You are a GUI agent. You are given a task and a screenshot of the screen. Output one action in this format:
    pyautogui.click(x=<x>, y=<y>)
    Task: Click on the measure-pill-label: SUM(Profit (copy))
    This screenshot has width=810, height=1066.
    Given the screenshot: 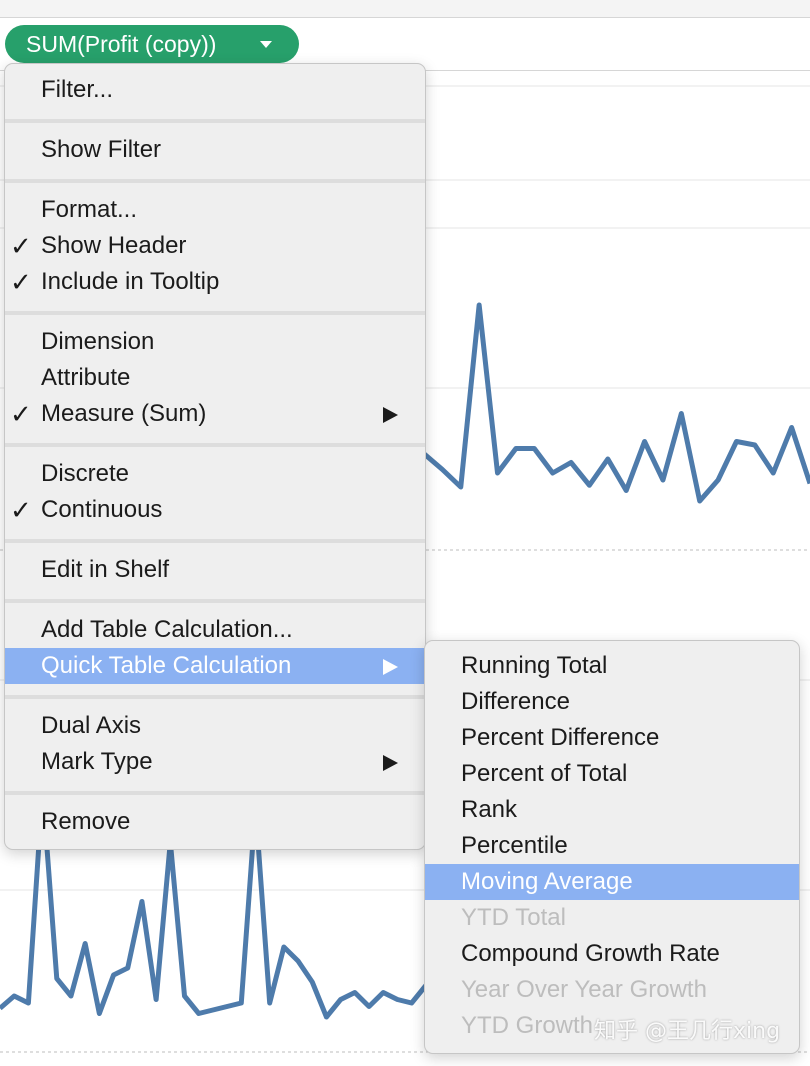 What is the action you would take?
    pyautogui.click(x=121, y=44)
    